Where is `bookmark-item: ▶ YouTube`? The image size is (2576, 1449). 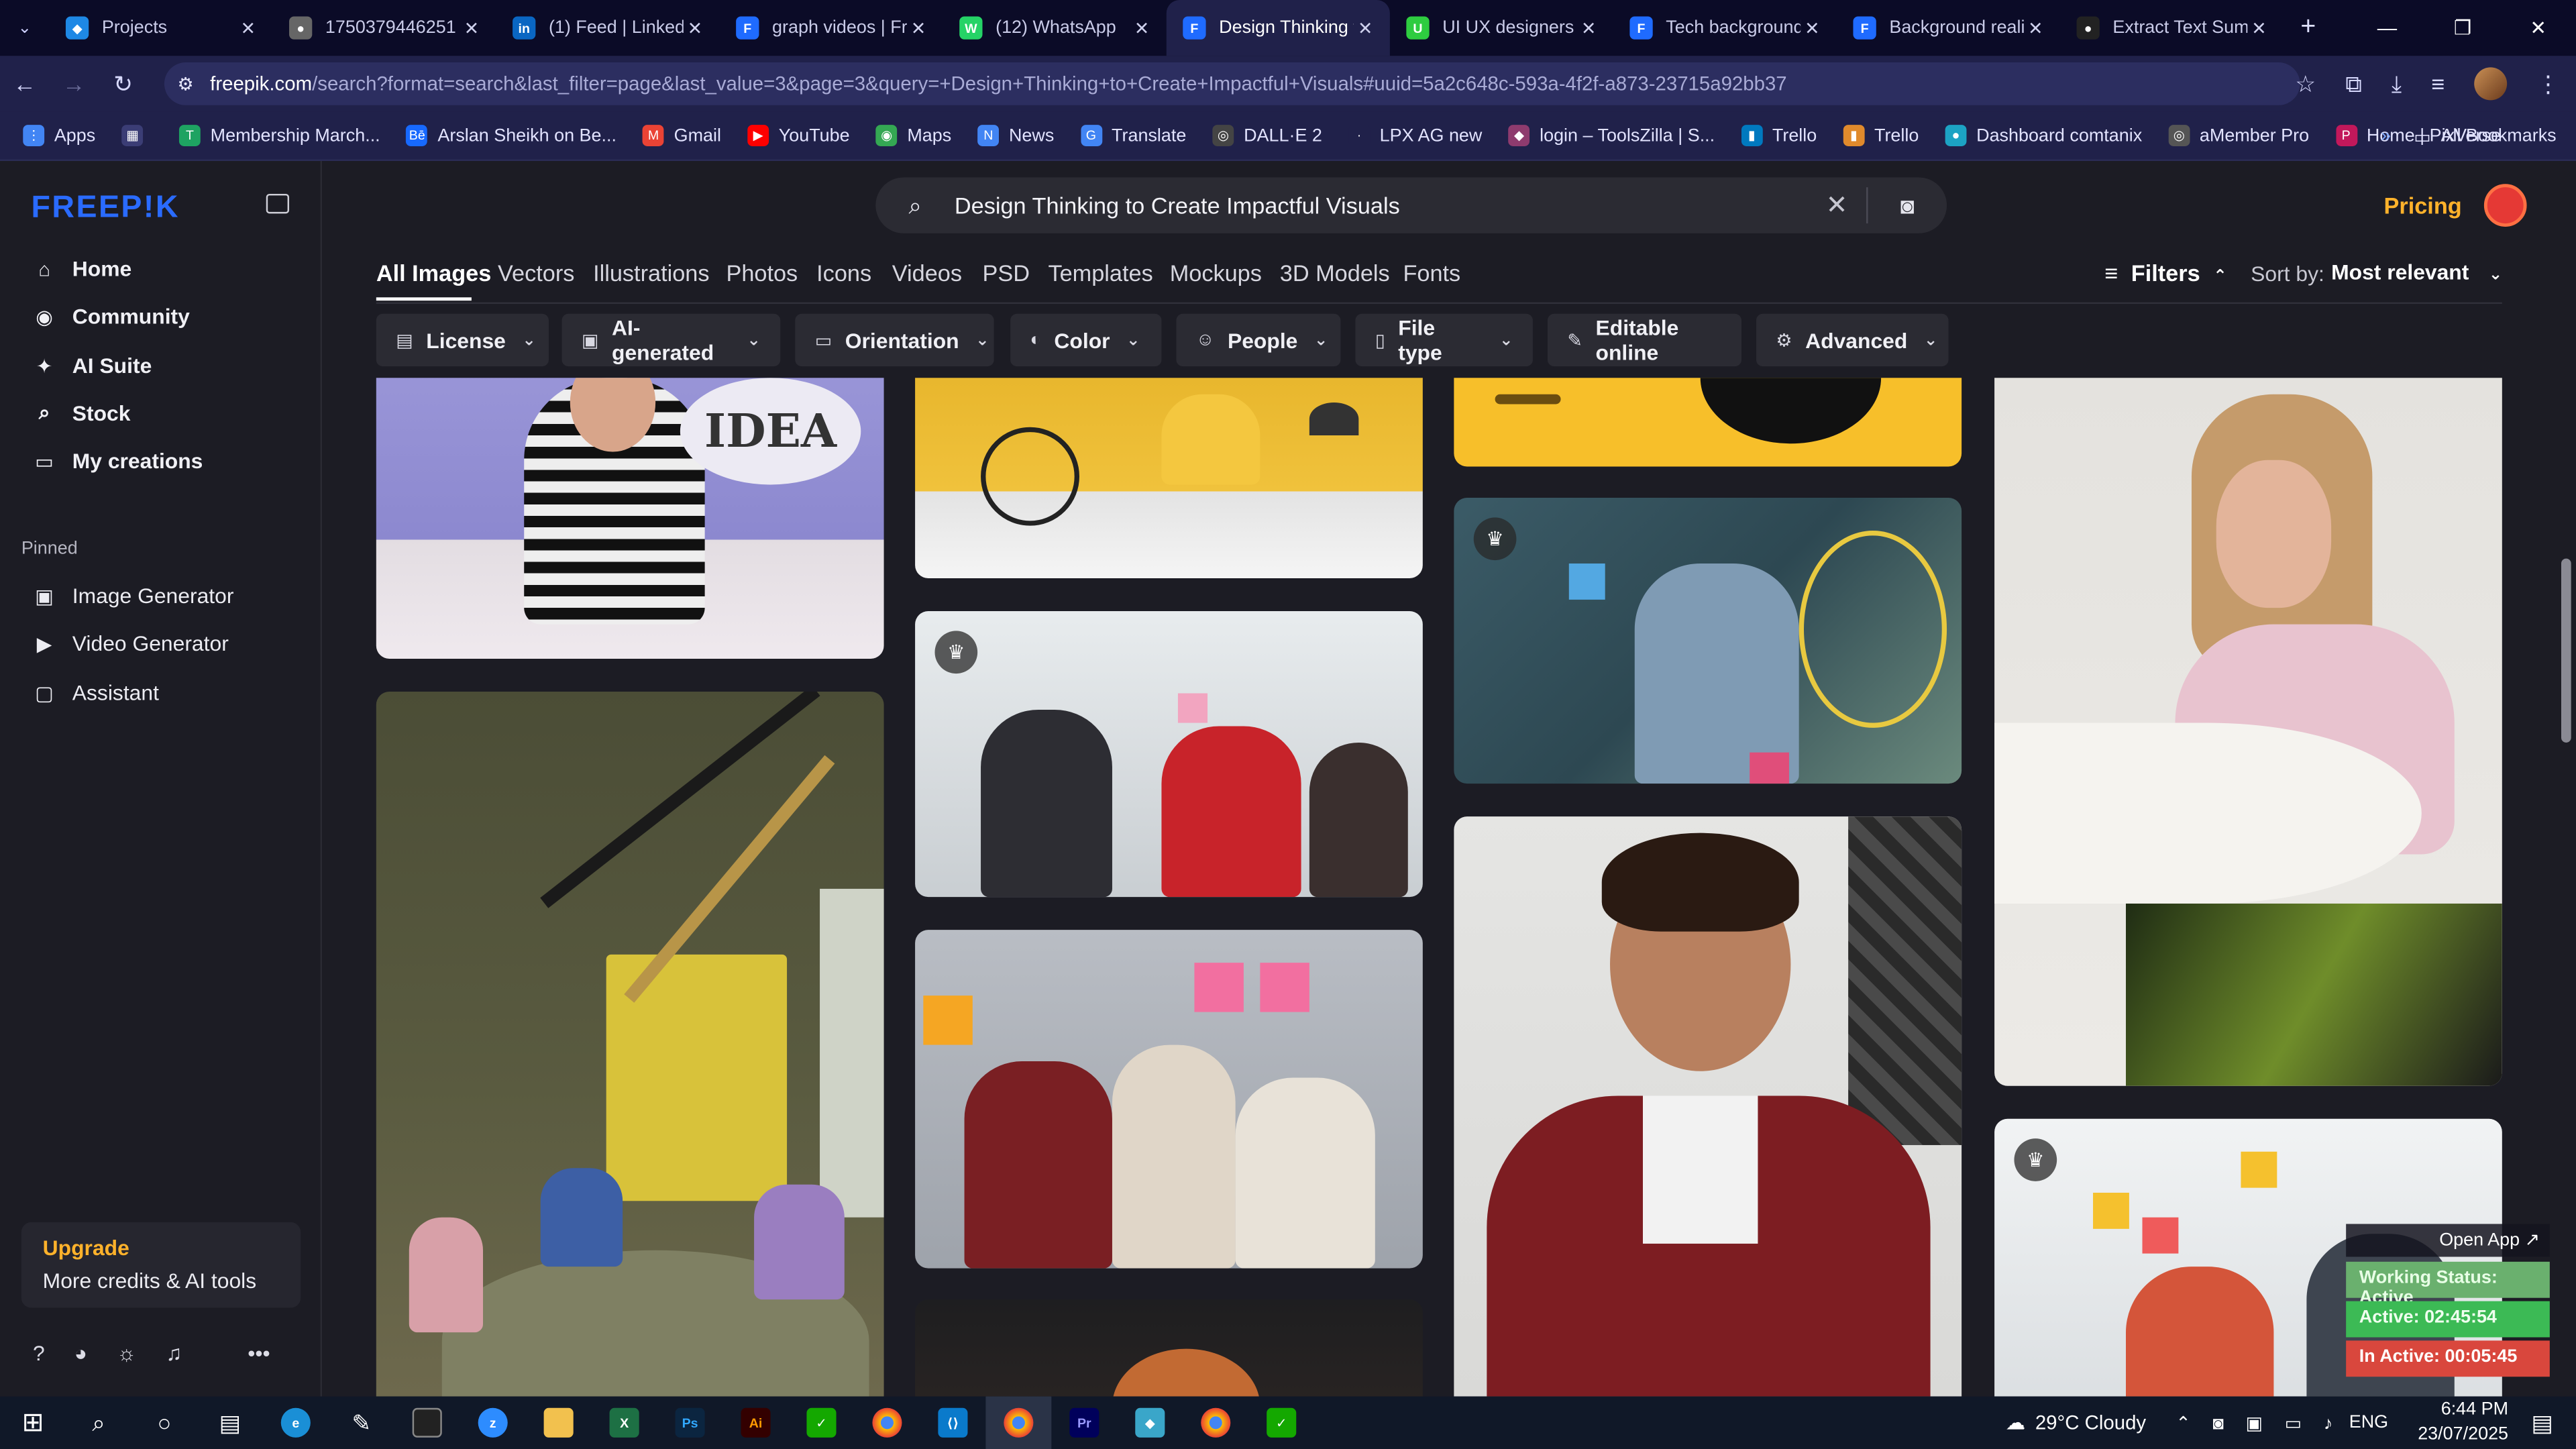
bookmark-item: ▶ YouTube is located at coordinates (798, 135).